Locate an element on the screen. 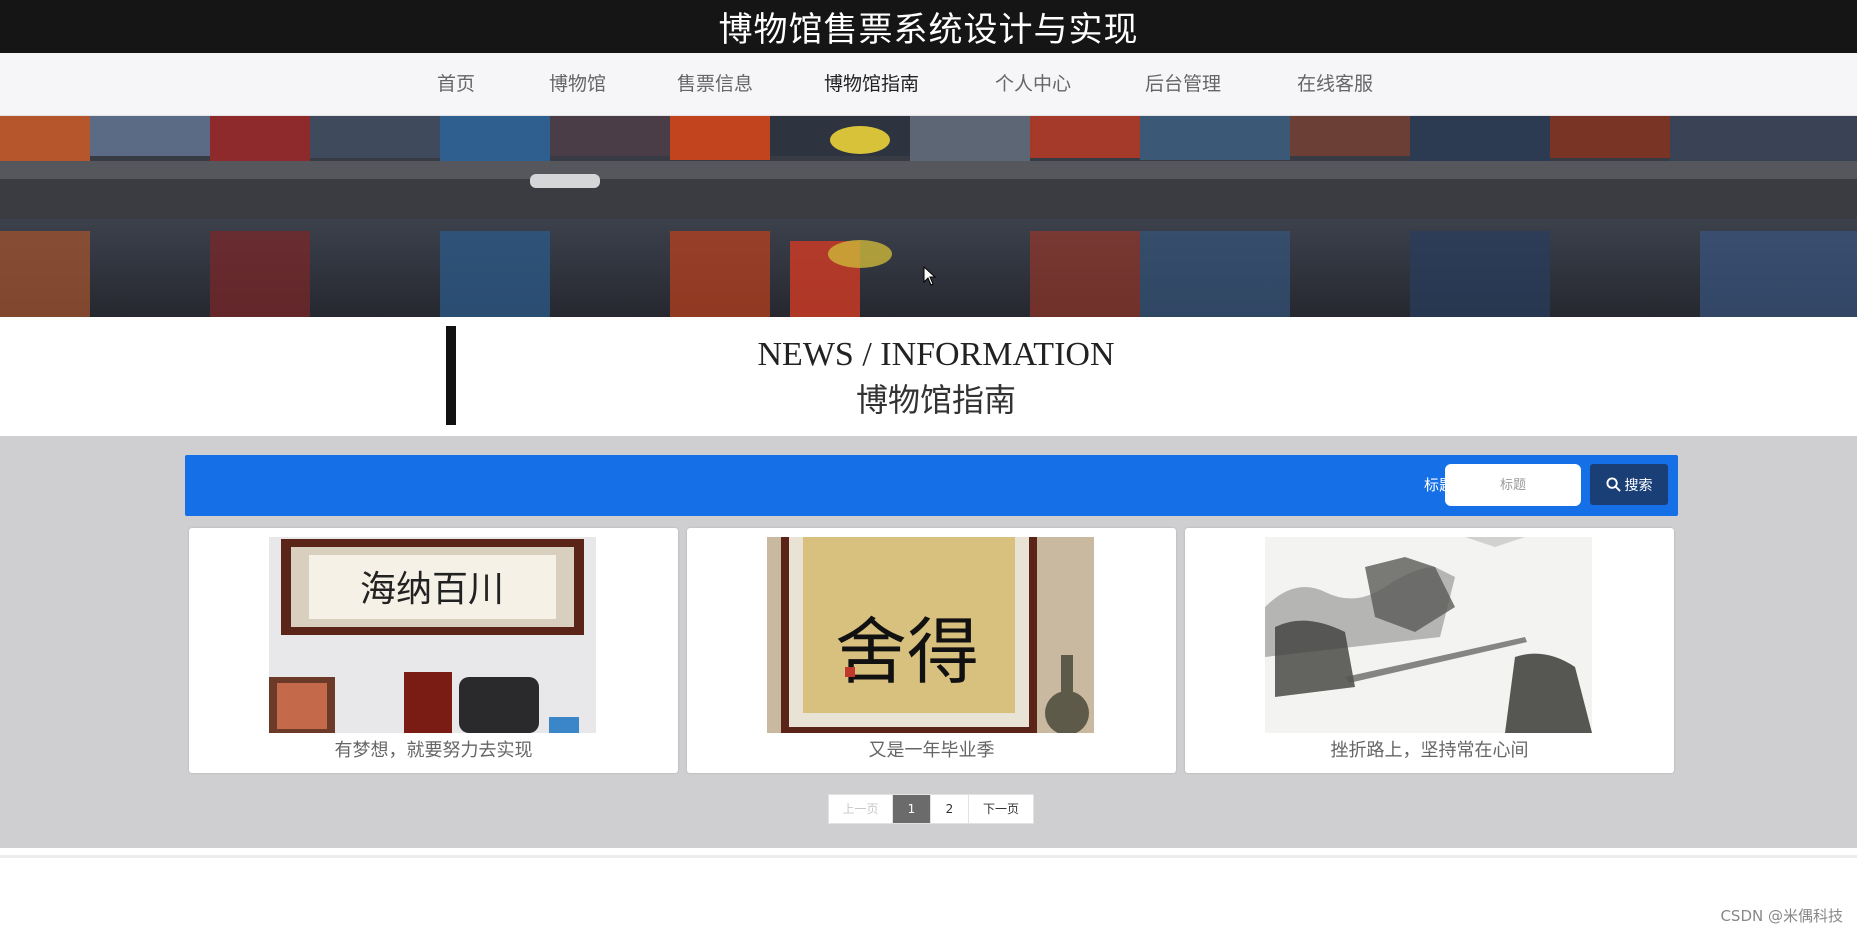 This screenshot has height=934, width=1857. pagination-page-1: 1 is located at coordinates (912, 809).